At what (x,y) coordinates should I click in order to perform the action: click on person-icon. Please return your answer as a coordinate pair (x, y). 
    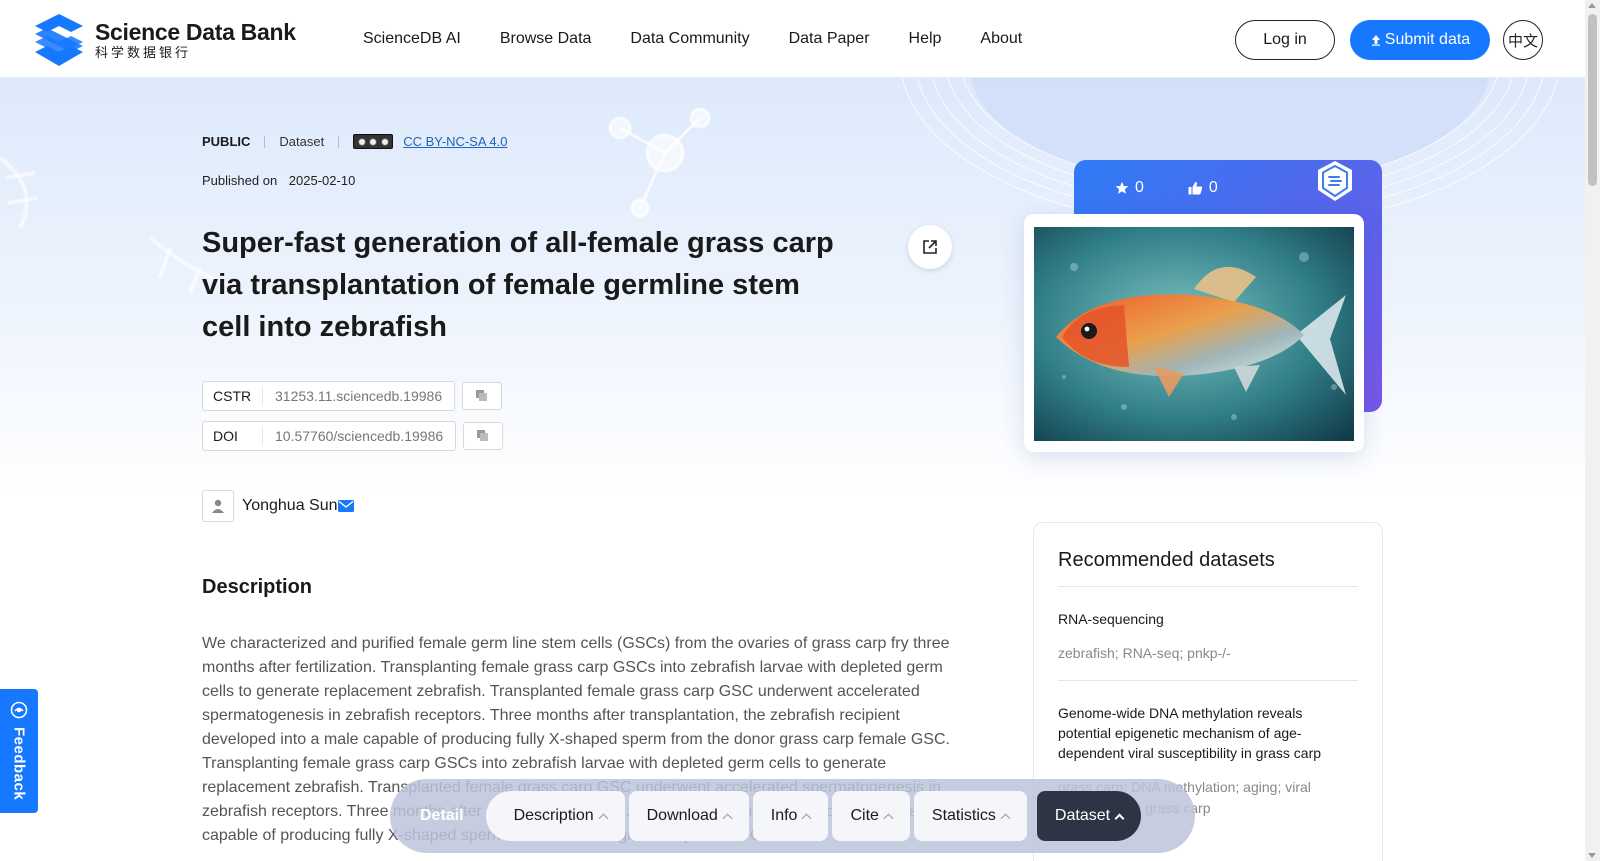
    Looking at the image, I should click on (218, 506).